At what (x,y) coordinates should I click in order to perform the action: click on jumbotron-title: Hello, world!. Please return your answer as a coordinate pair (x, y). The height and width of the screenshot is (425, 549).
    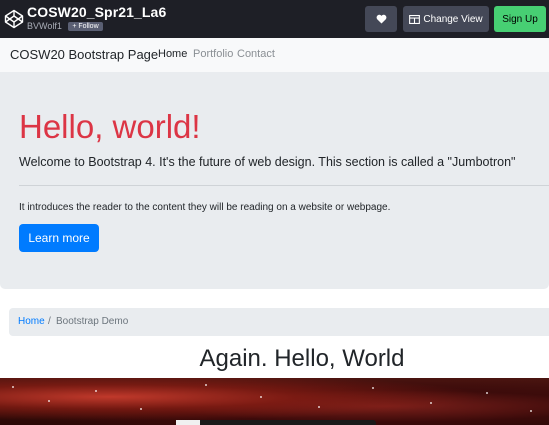
    Looking at the image, I should click on (110, 126).